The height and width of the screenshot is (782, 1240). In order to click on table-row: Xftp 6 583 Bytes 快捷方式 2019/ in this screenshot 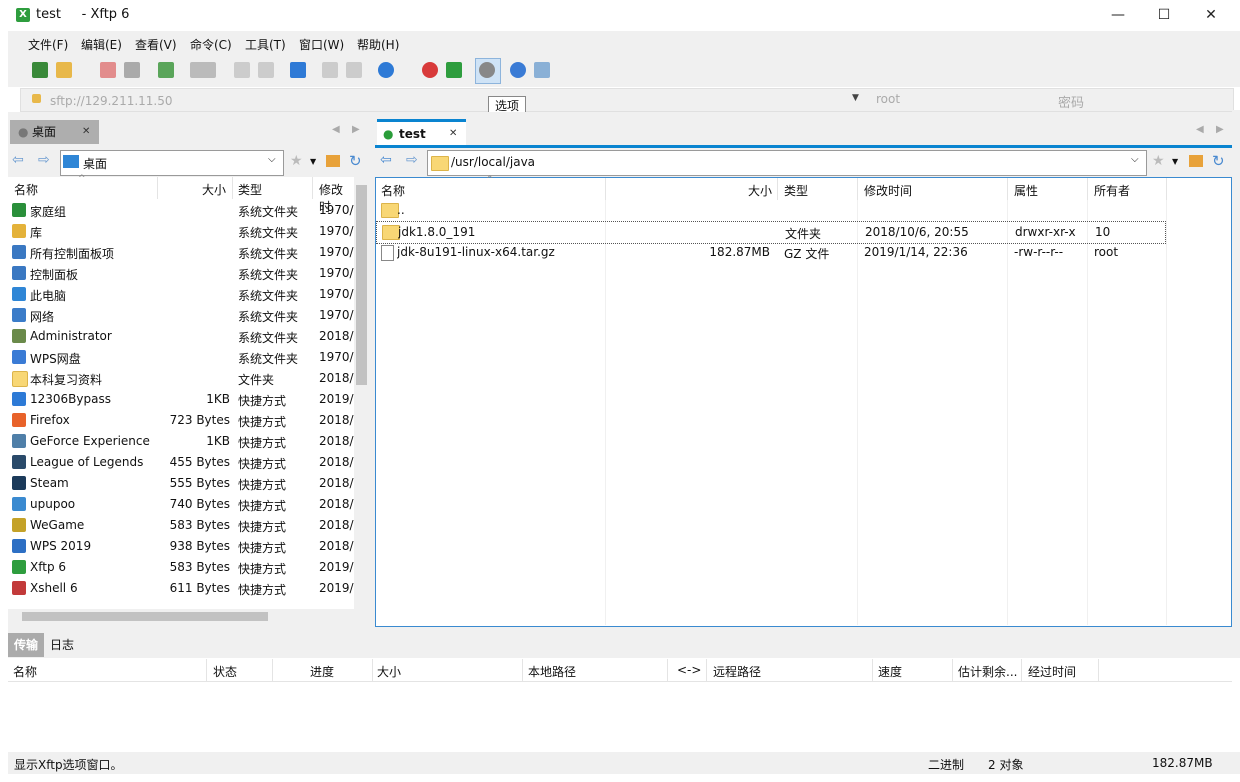, I will do `click(181, 567)`.